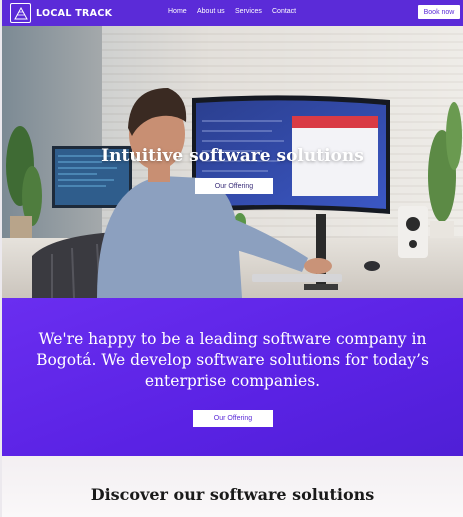  I want to click on intro-our-offering-button: Our Offering, so click(233, 418).